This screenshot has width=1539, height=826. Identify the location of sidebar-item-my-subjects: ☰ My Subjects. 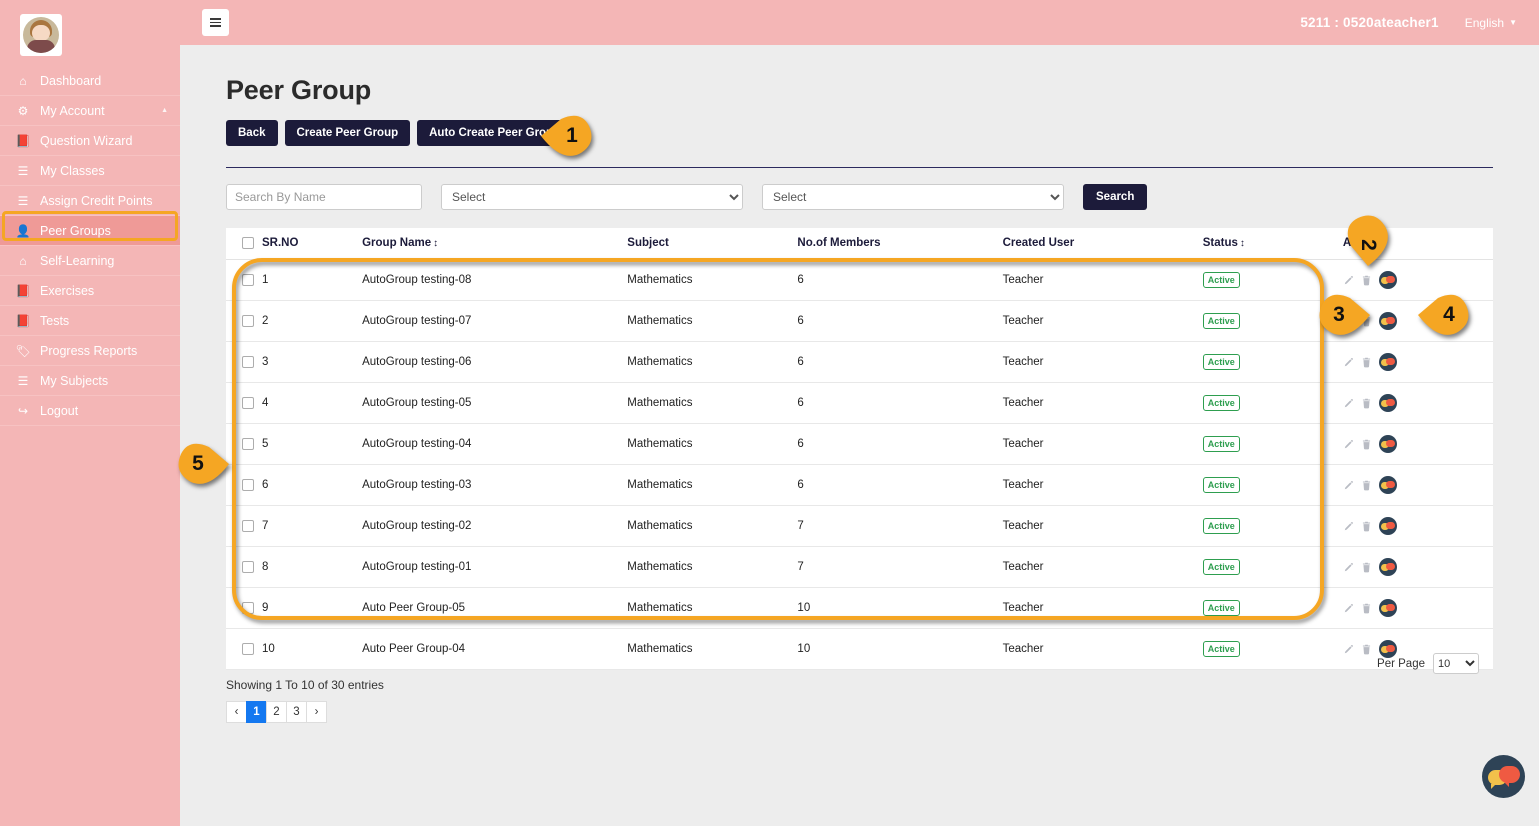
(90, 381).